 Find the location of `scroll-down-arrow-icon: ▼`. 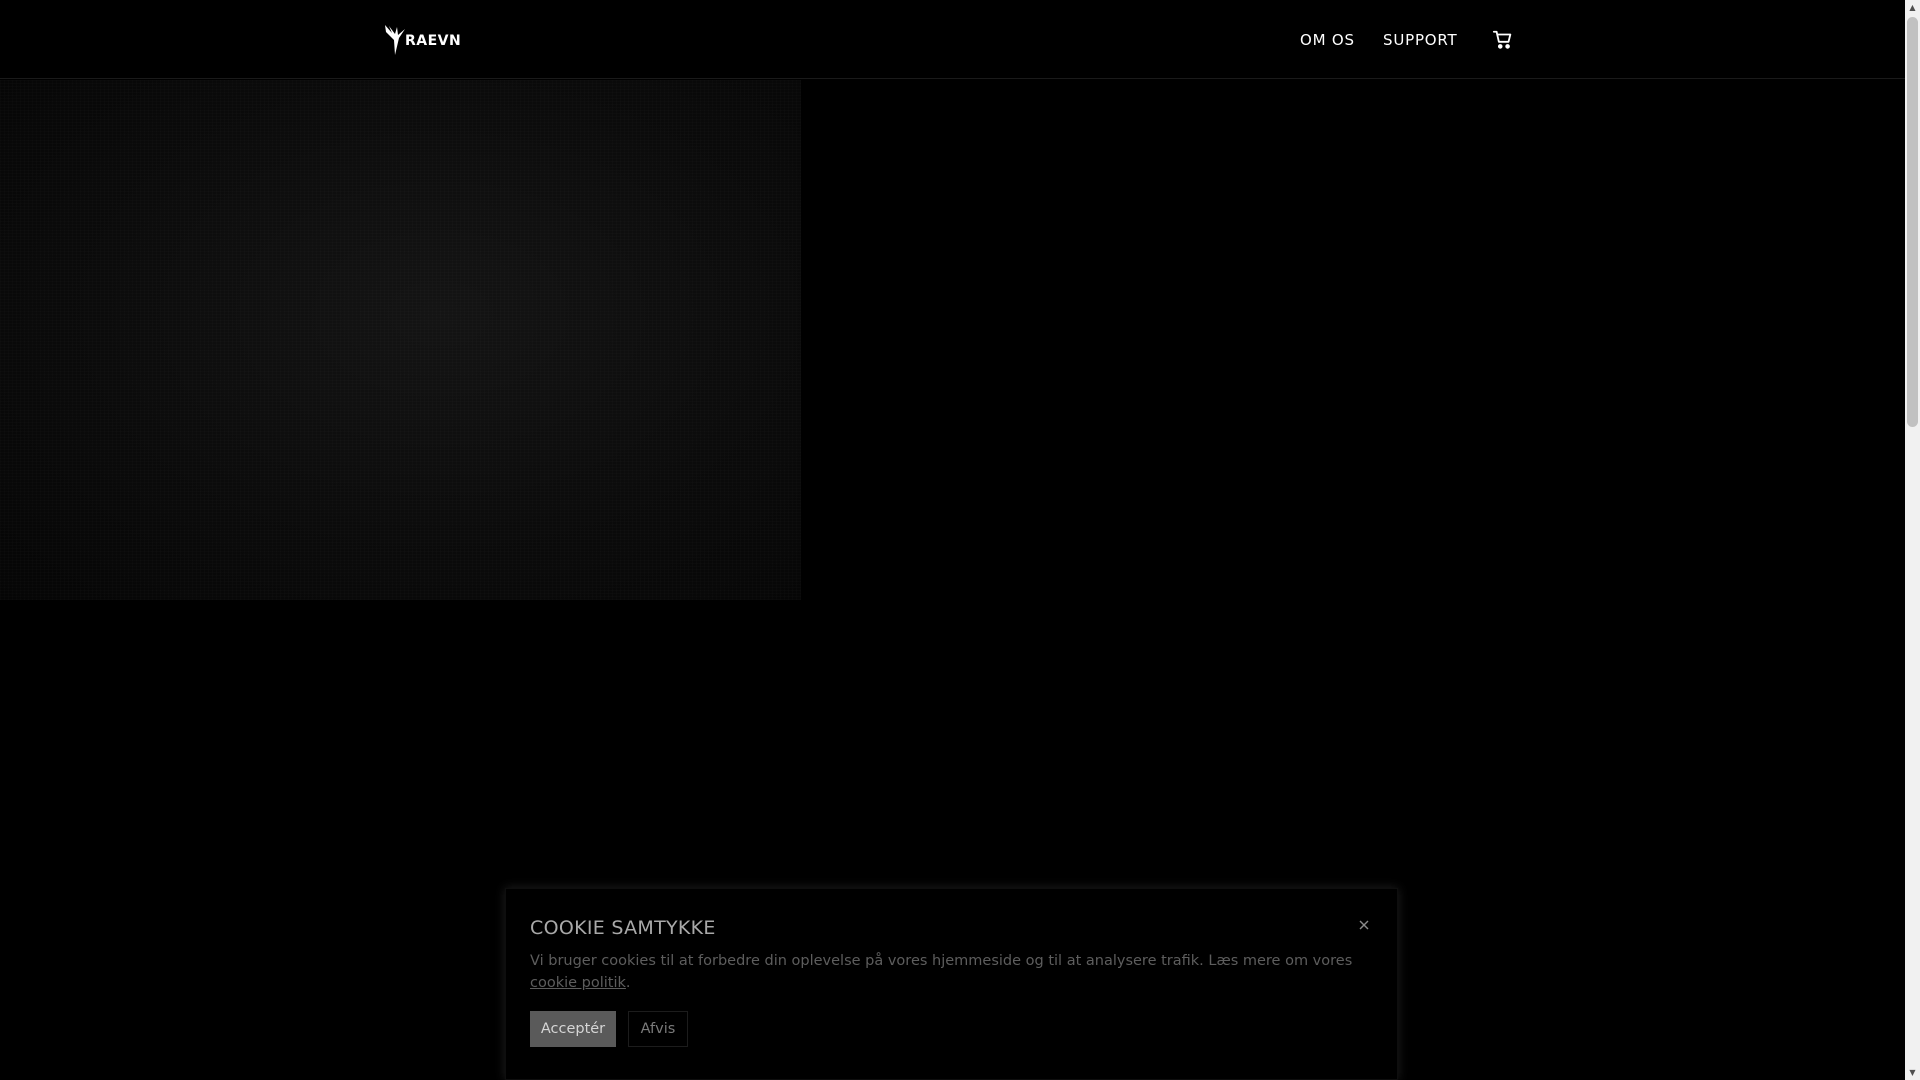

scroll-down-arrow-icon: ▼ is located at coordinates (1912, 1072).